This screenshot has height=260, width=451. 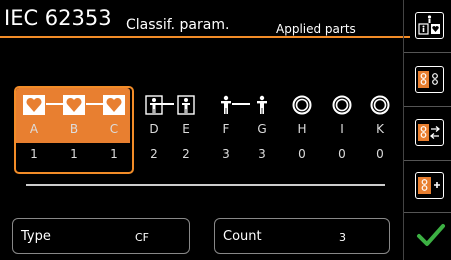 What do you see at coordinates (342, 237) in the screenshot?
I see `count-value: 3` at bounding box center [342, 237].